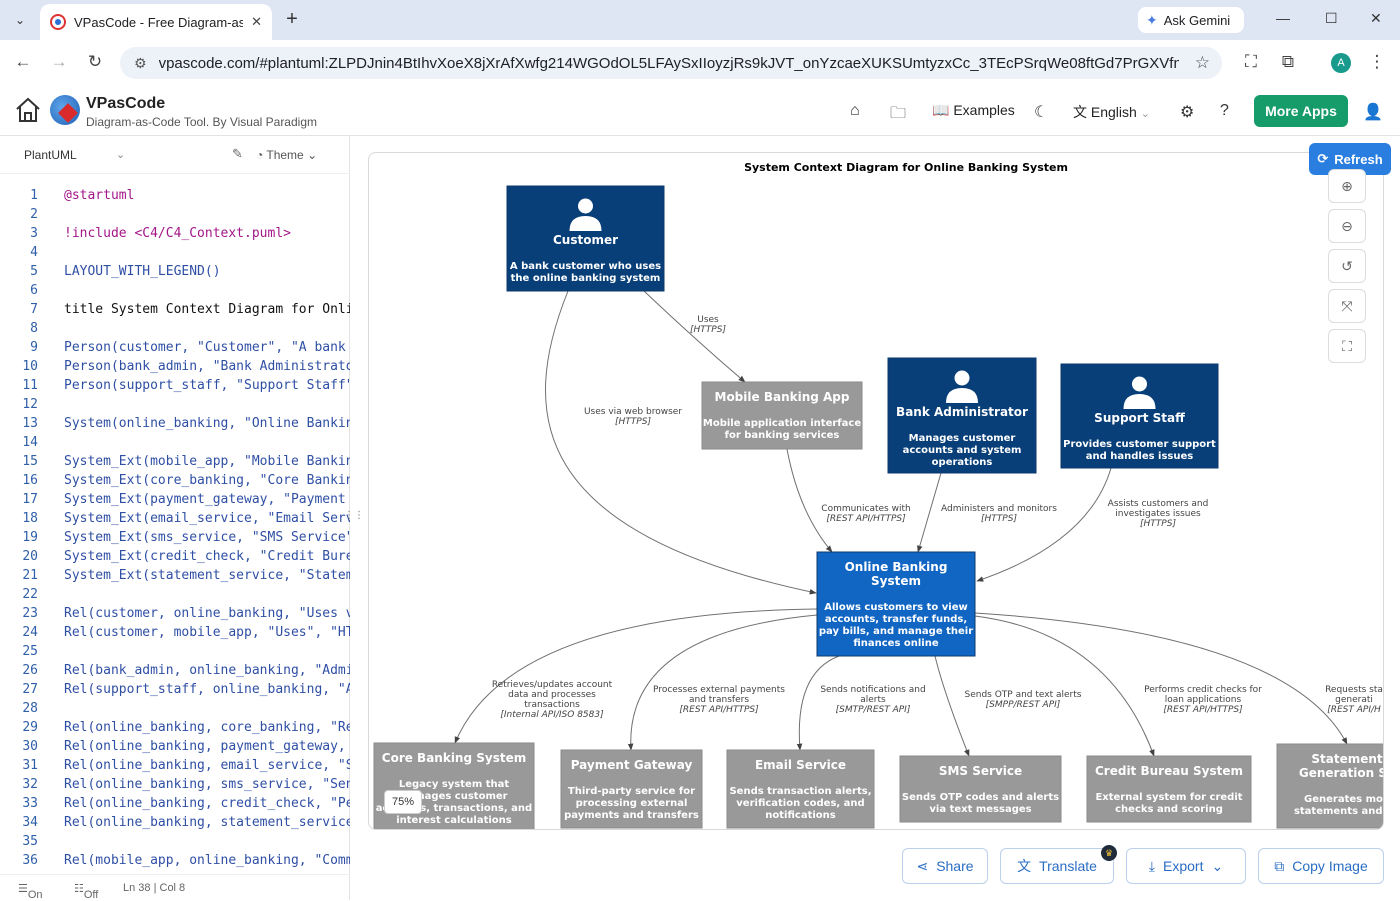 The width and height of the screenshot is (1400, 901). Describe the element at coordinates (237, 154) in the screenshot. I see `pencil-icon: ✎` at that location.